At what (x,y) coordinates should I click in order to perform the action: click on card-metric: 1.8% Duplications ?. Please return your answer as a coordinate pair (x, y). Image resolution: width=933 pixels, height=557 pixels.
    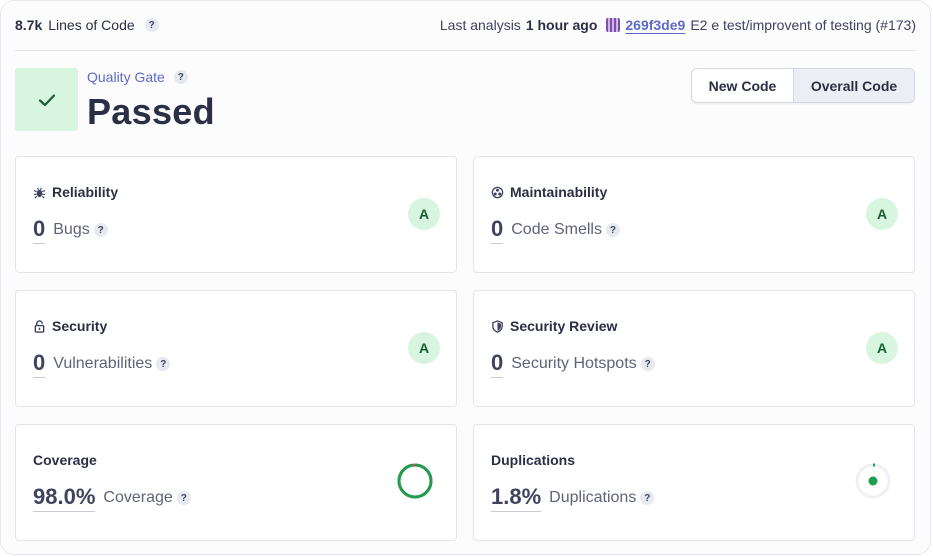
    Looking at the image, I should click on (573, 498).